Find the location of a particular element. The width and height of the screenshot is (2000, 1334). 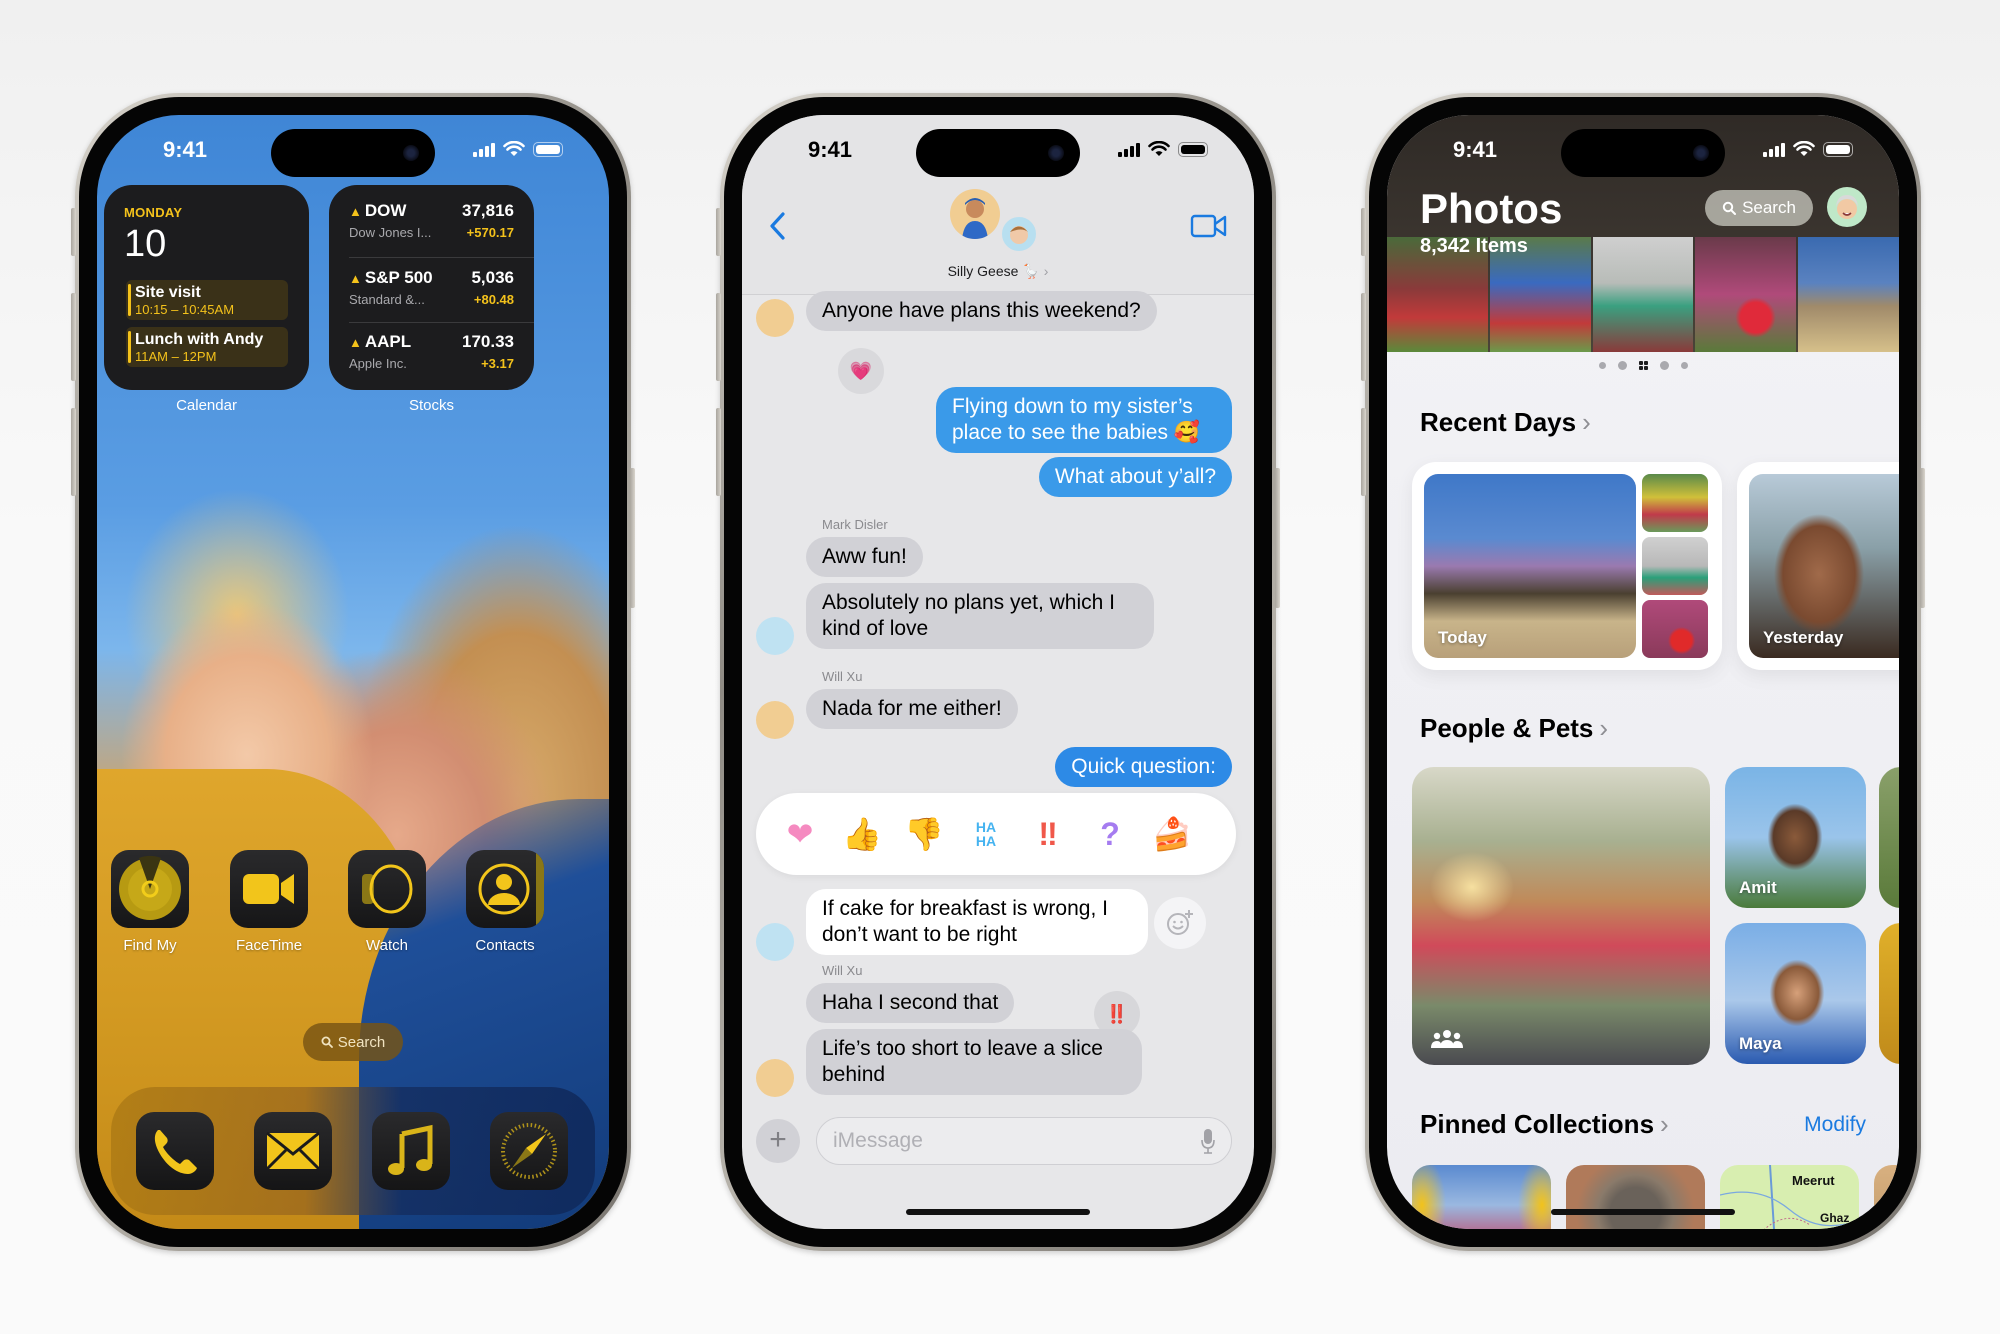

app-contacts: Contacts is located at coordinates (505, 902).